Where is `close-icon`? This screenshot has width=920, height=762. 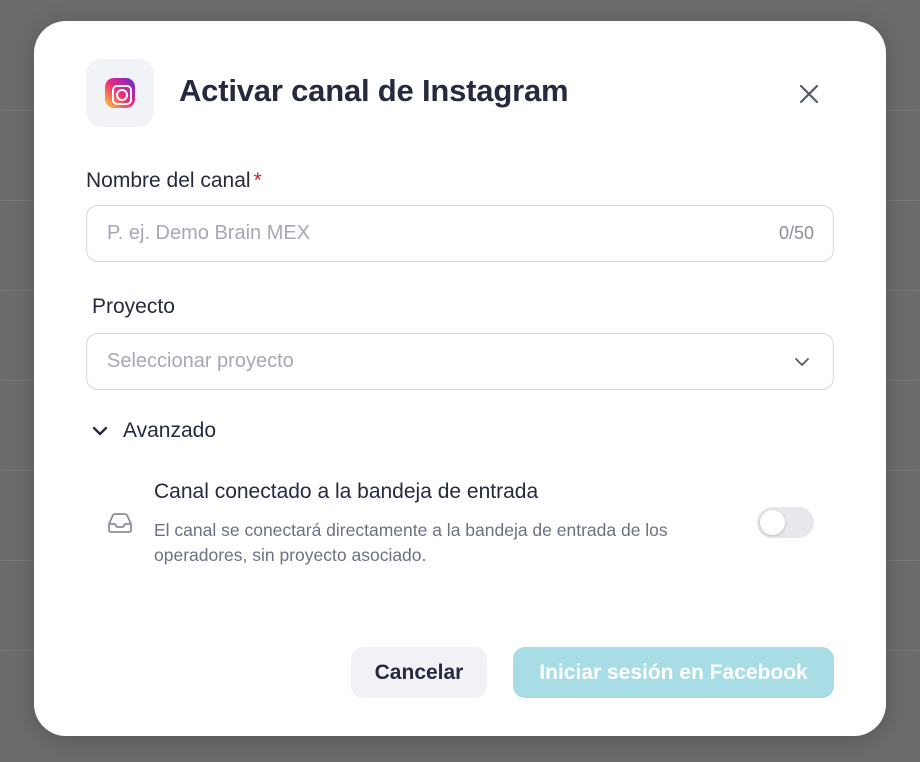 close-icon is located at coordinates (809, 94).